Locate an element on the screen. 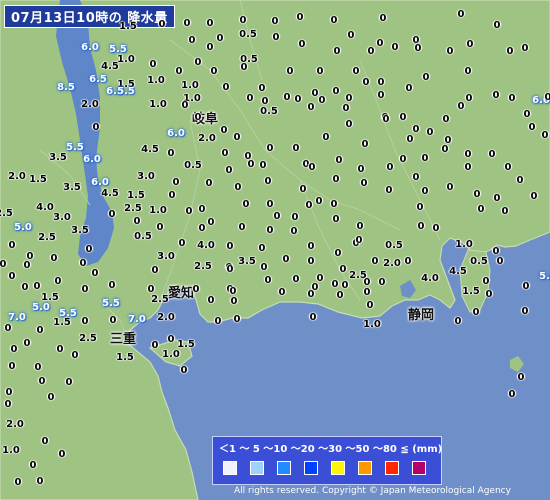 The image size is (550, 500). station-value: 6.0 is located at coordinates (90, 47).